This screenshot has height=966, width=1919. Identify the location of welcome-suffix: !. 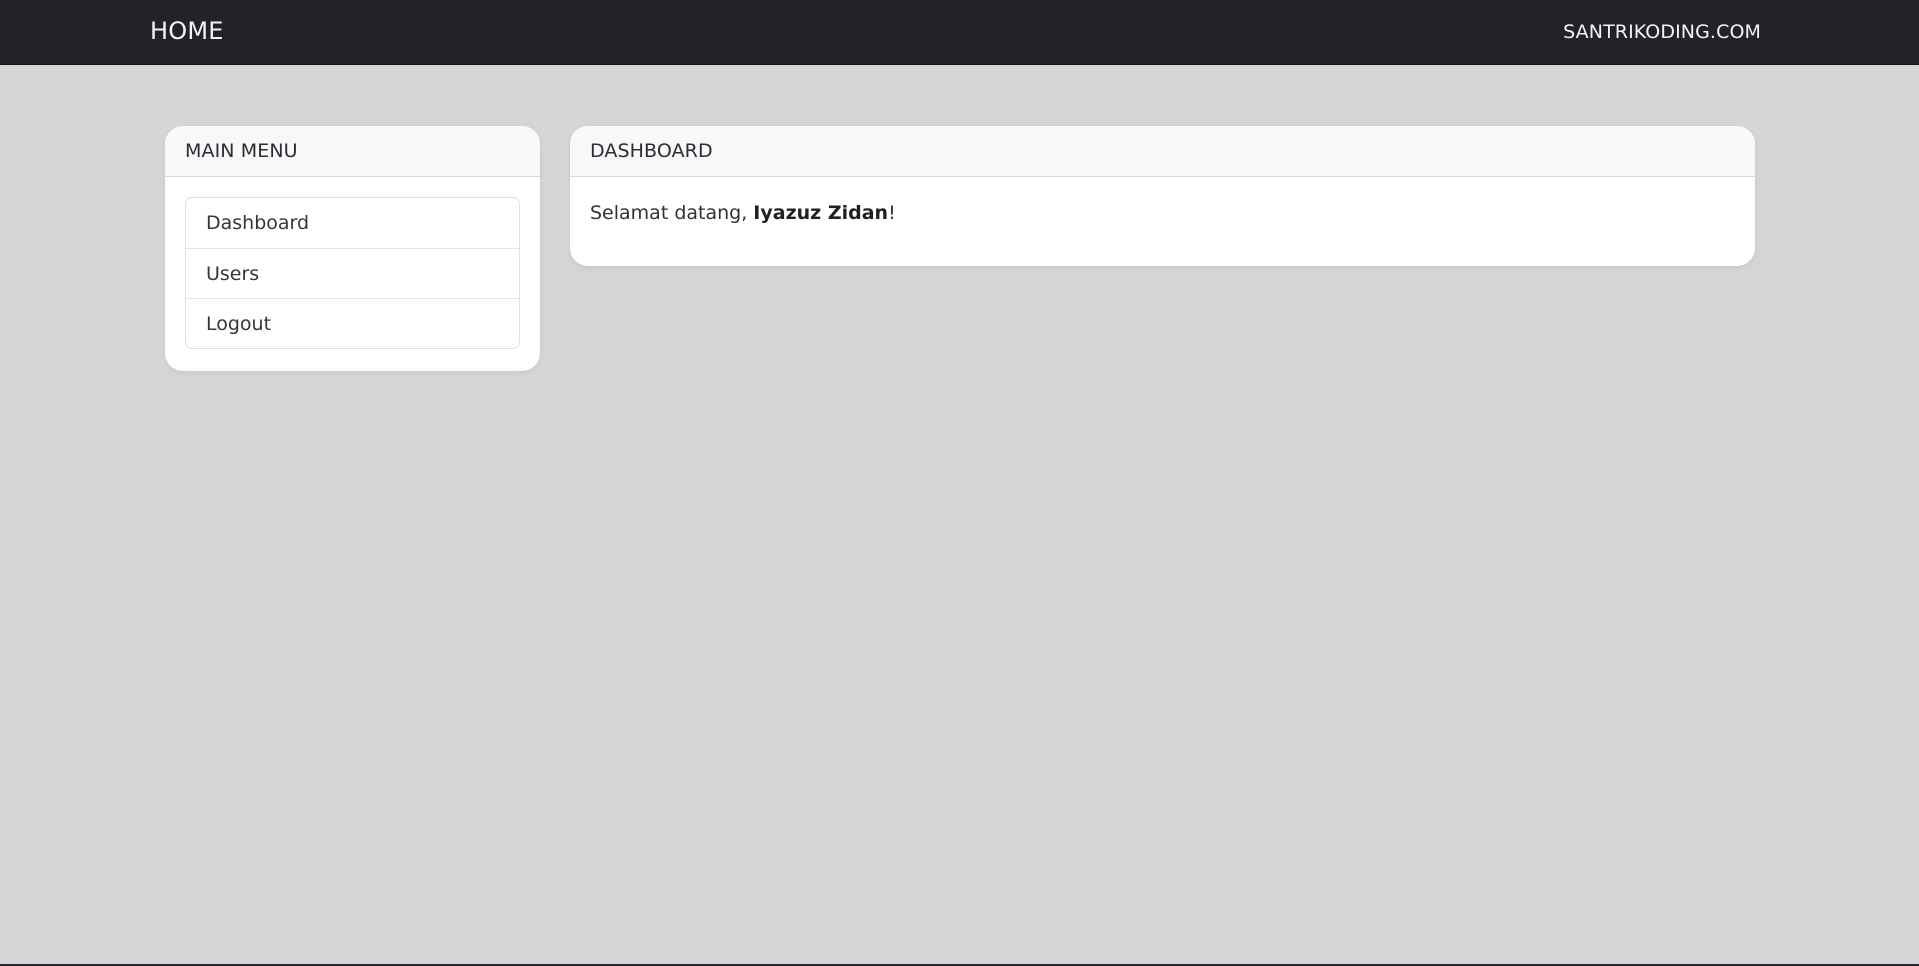
(892, 213).